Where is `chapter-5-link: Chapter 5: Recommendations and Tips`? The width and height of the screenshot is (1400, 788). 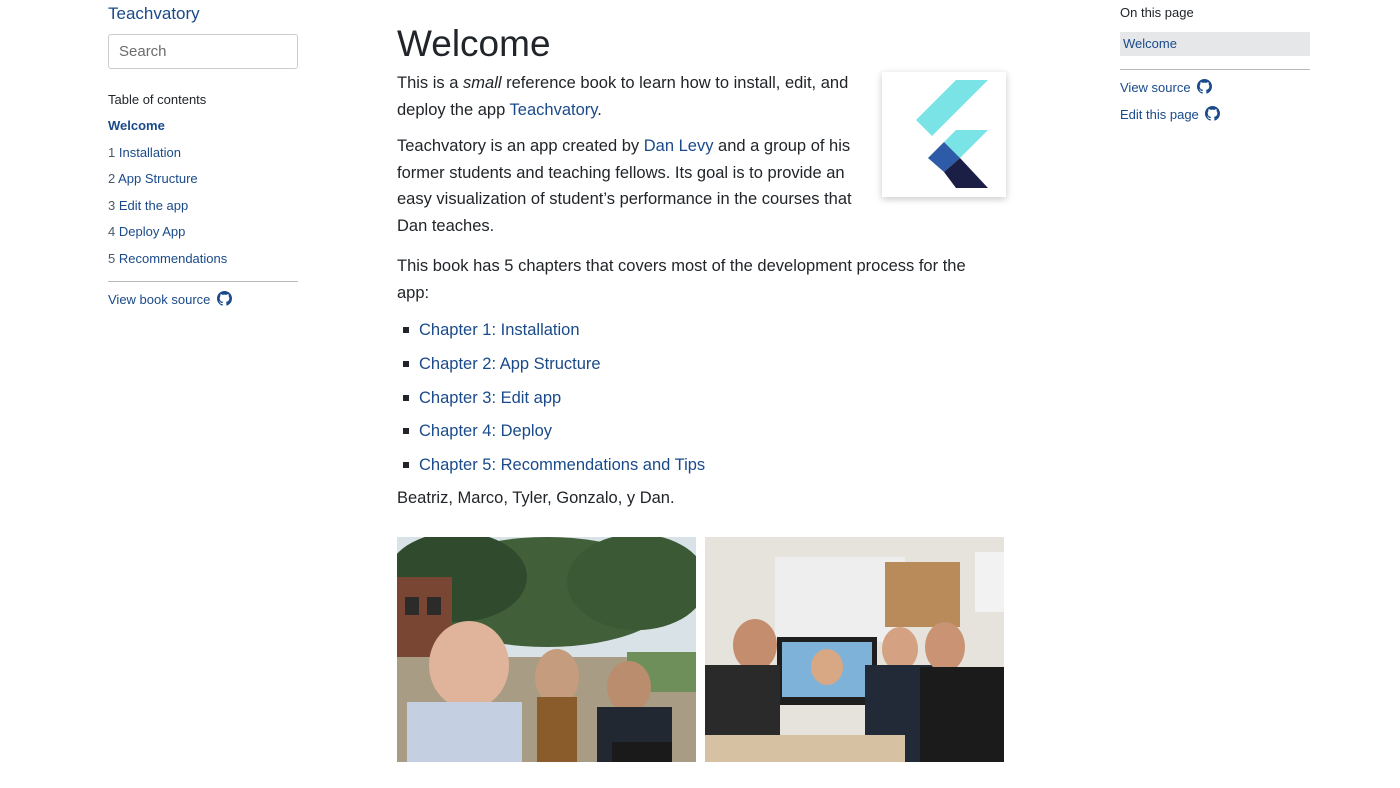
chapter-5-link: Chapter 5: Recommendations and Tips is located at coordinates (562, 465).